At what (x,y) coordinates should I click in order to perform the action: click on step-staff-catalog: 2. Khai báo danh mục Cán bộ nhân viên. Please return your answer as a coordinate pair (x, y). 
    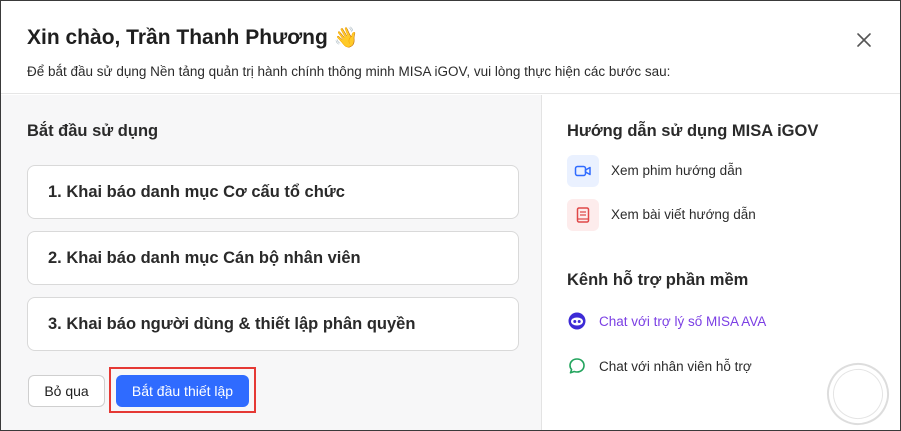
    Looking at the image, I should click on (273, 258).